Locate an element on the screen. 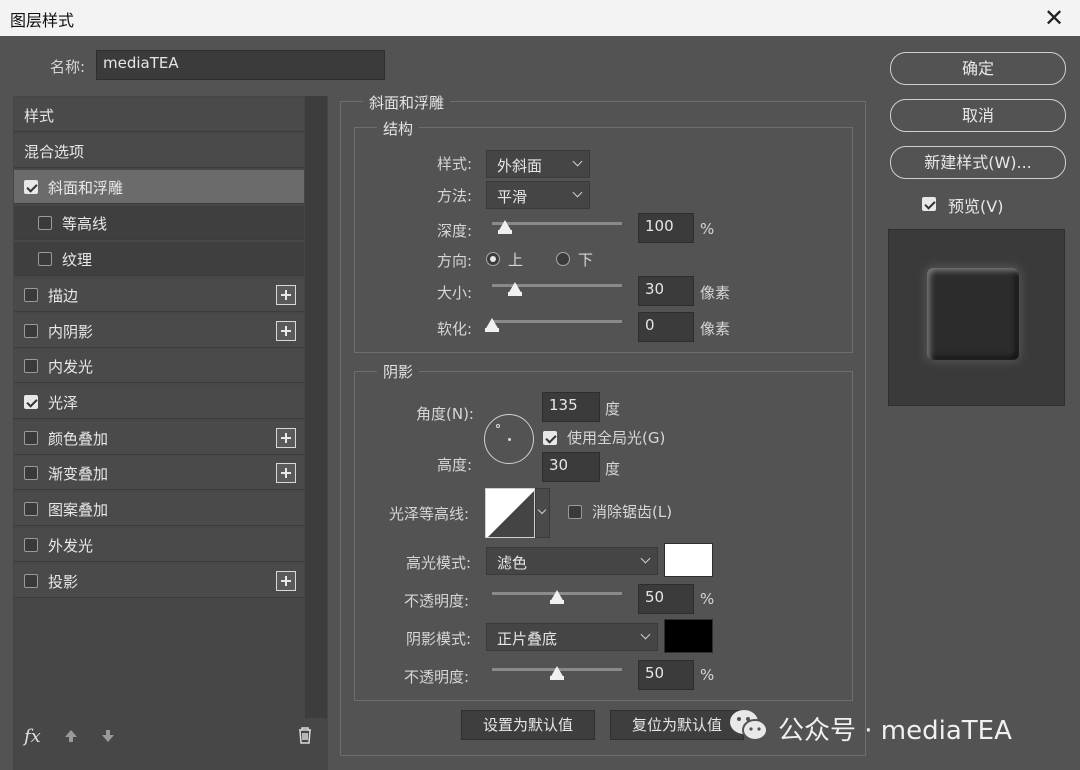 The width and height of the screenshot is (1080, 770). style-item-label: 外发光 is located at coordinates (71, 546).